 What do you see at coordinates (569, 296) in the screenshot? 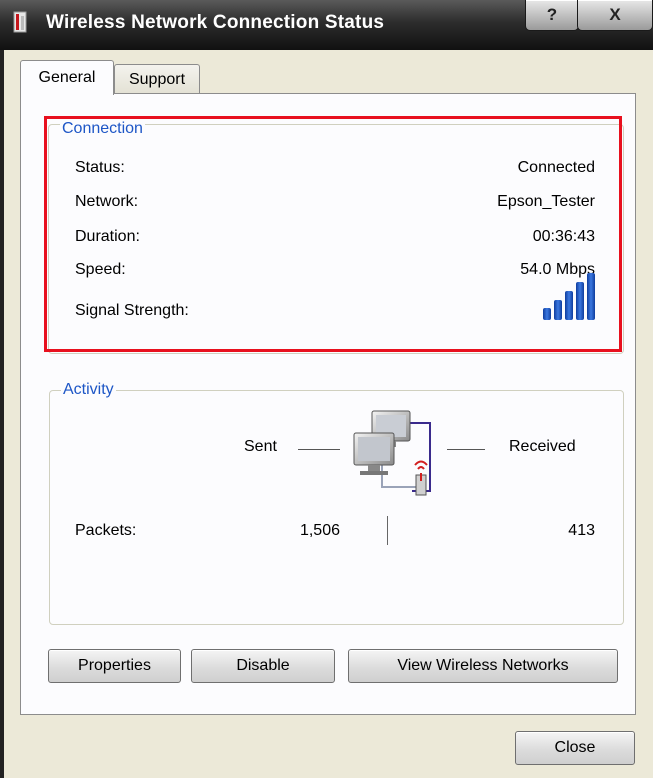
I see `signal-strength-icon` at bounding box center [569, 296].